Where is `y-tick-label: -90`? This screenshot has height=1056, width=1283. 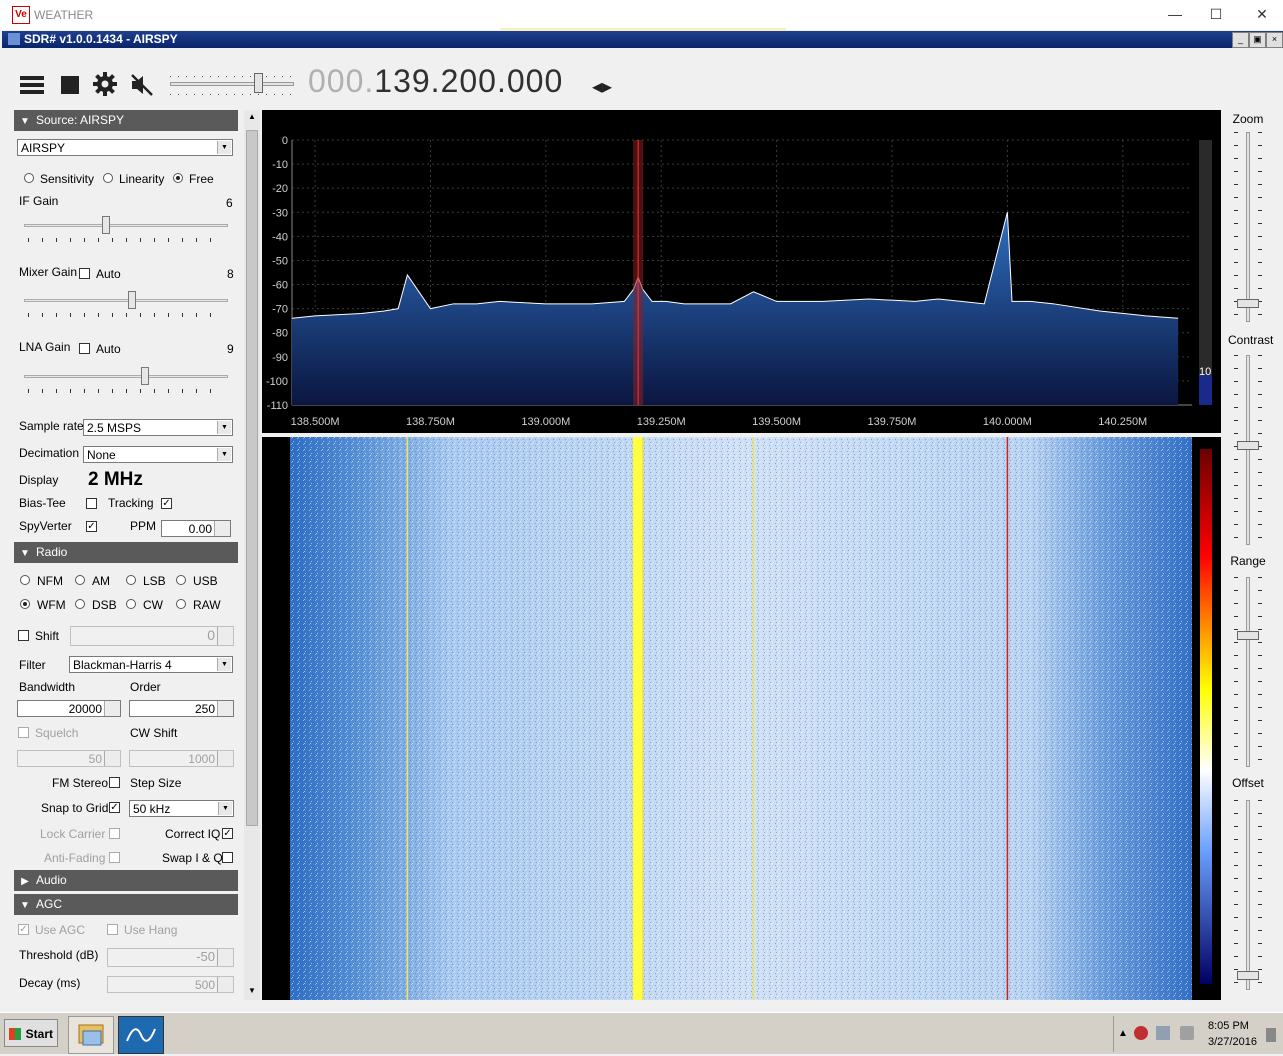 y-tick-label: -90 is located at coordinates (280, 358).